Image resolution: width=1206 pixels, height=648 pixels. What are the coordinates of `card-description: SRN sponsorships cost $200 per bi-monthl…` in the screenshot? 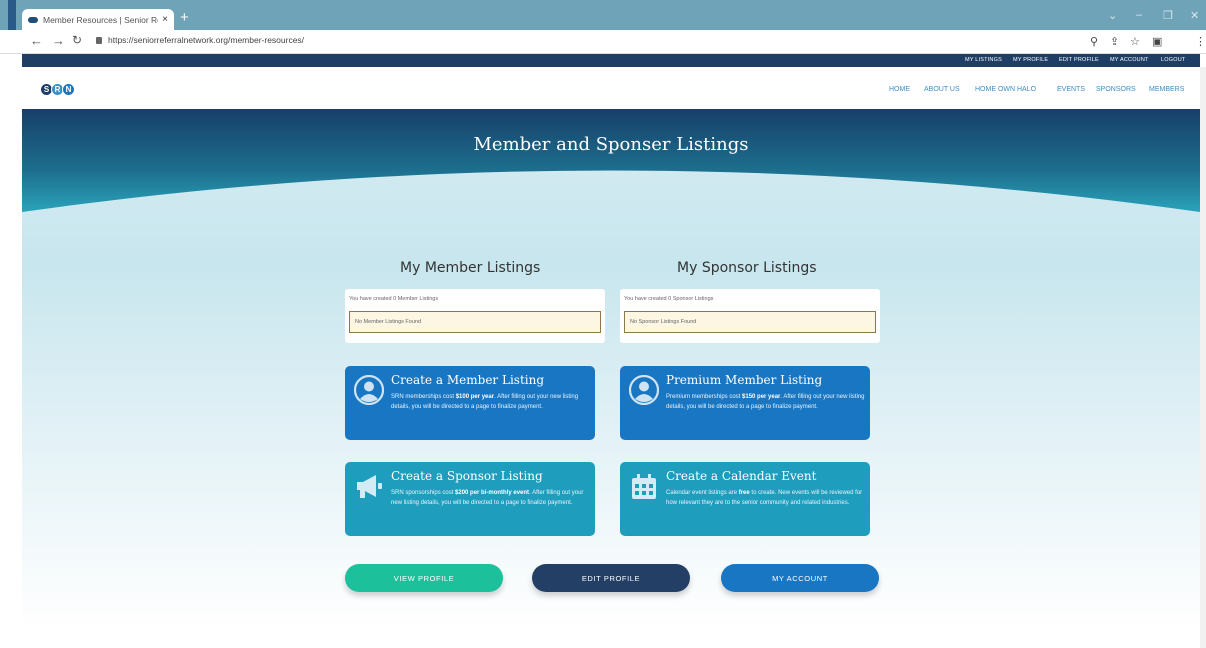 It's located at (487, 498).